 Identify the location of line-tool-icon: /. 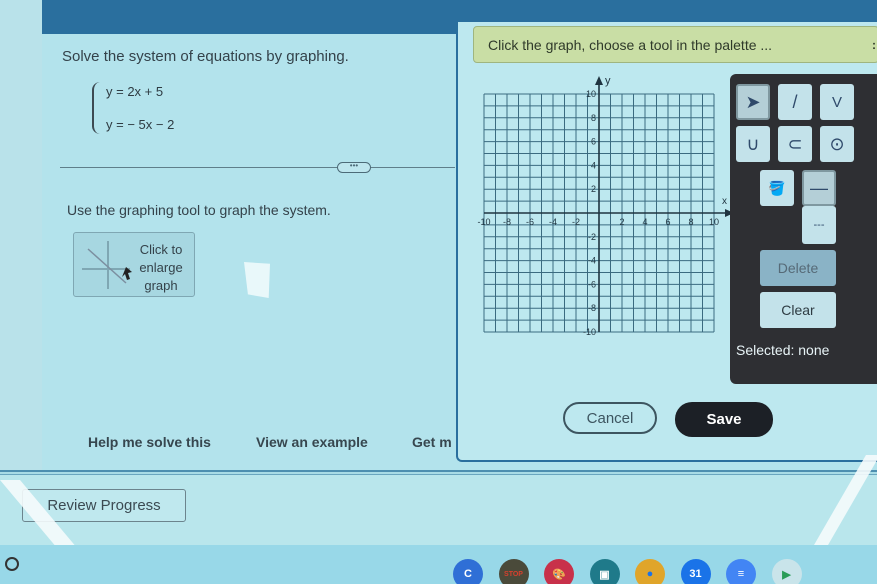
(795, 102).